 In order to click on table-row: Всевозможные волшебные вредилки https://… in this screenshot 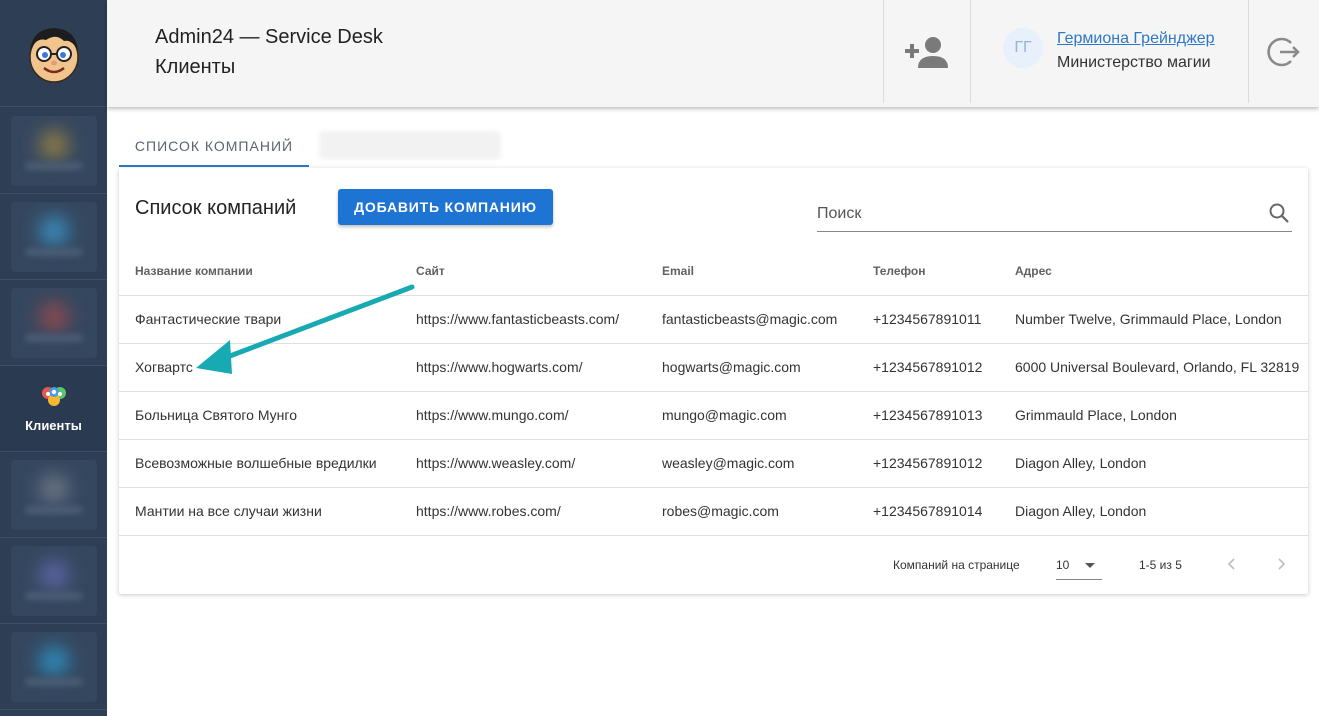, I will do `click(713, 463)`.